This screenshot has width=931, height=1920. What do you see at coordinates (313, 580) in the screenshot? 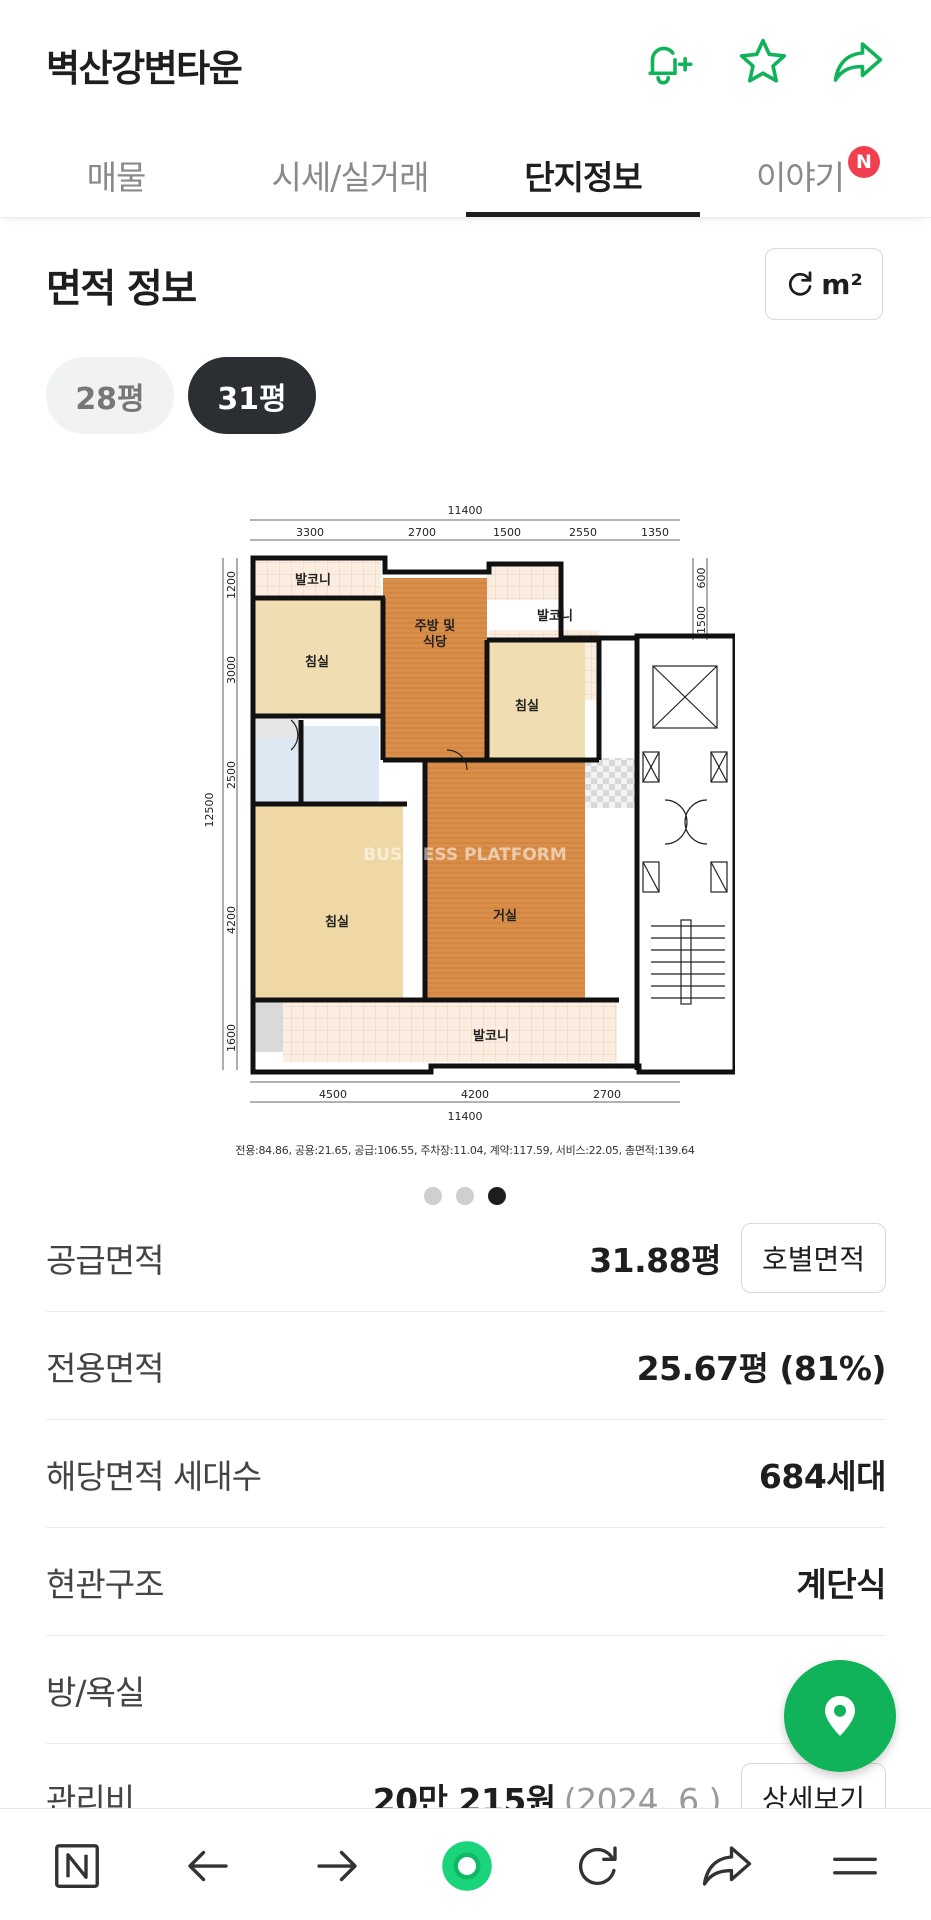
I see `room-balcony-top-left: 발코니` at bounding box center [313, 580].